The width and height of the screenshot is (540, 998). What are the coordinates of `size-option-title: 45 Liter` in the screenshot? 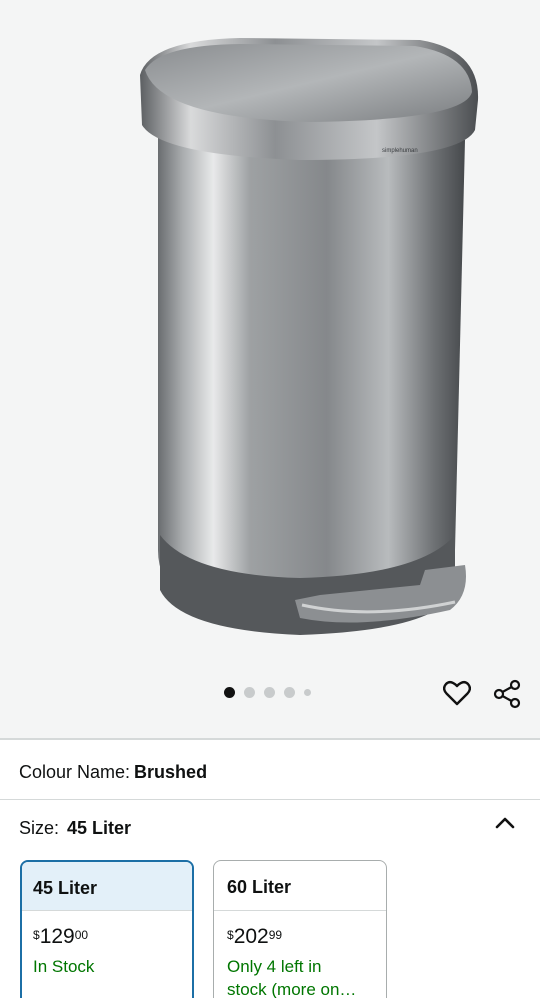 It's located at (107, 886).